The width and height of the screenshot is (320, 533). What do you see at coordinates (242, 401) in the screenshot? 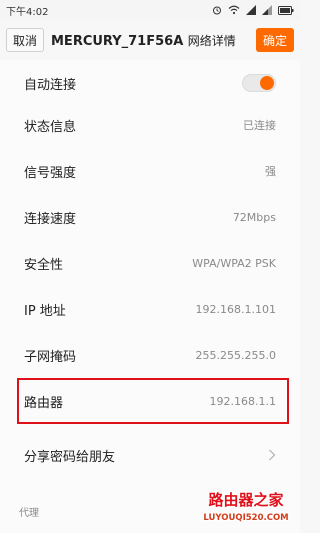
I see `row-value: 192.168.1.1` at bounding box center [242, 401].